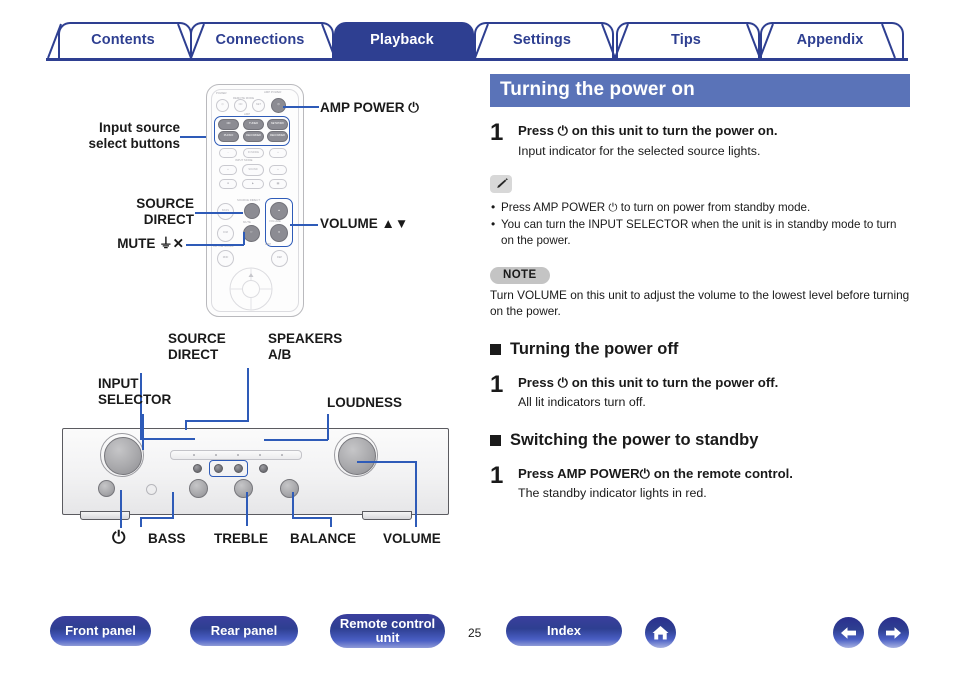 This screenshot has height=673, width=954. What do you see at coordinates (252, 211) in the screenshot?
I see `remote-source-direct-button` at bounding box center [252, 211].